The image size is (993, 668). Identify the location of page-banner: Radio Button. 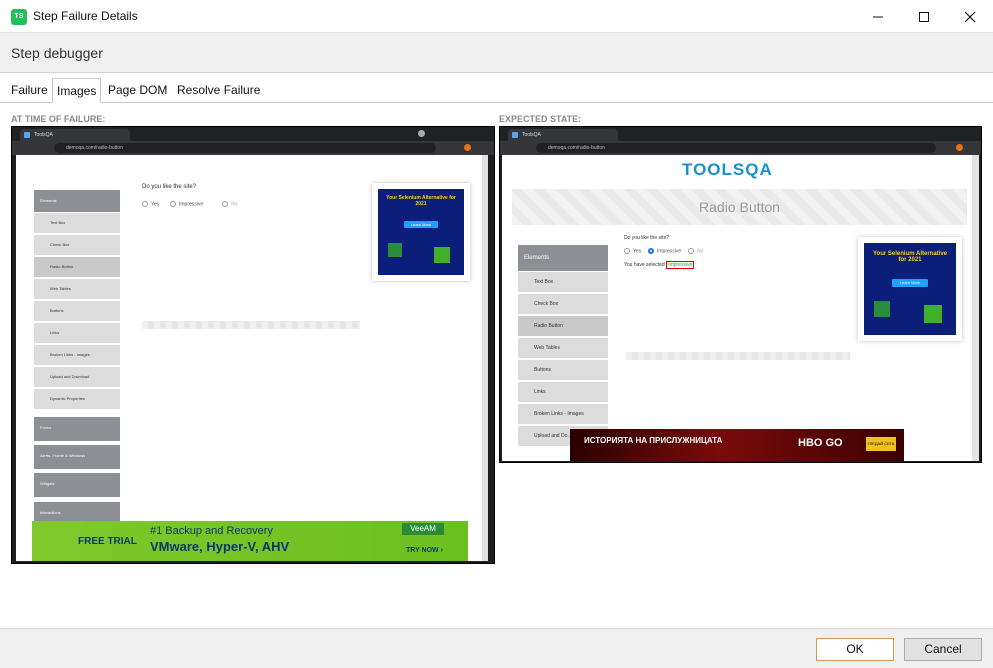
(739, 207).